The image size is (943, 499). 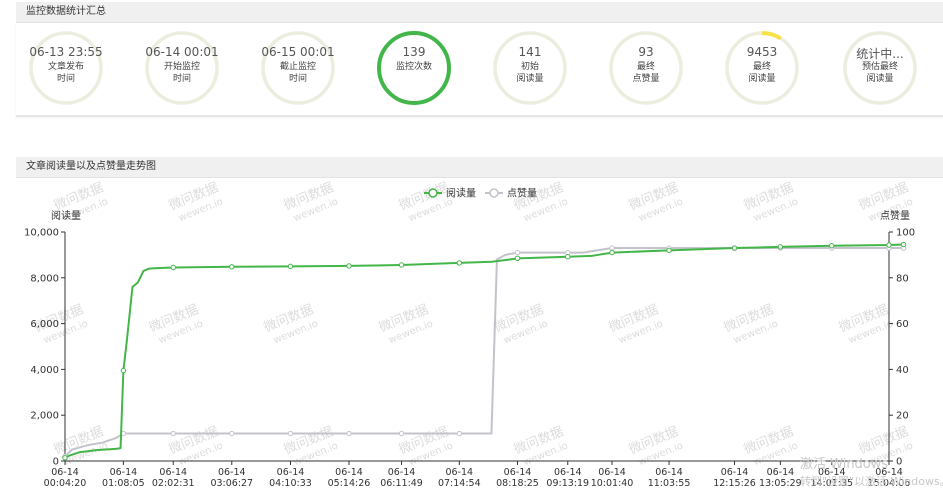 I want to click on x-tick-label-time: 05:14:26, so click(x=349, y=483).